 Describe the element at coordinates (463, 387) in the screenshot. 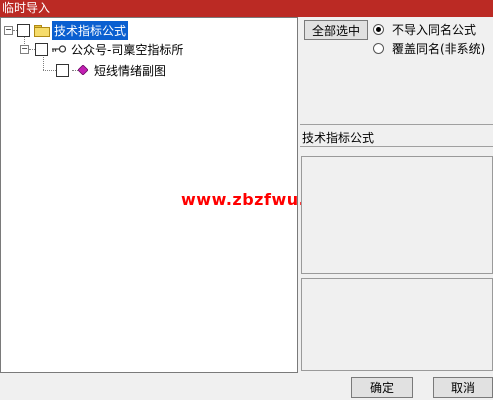

I see `cancel-button: 取消` at that location.